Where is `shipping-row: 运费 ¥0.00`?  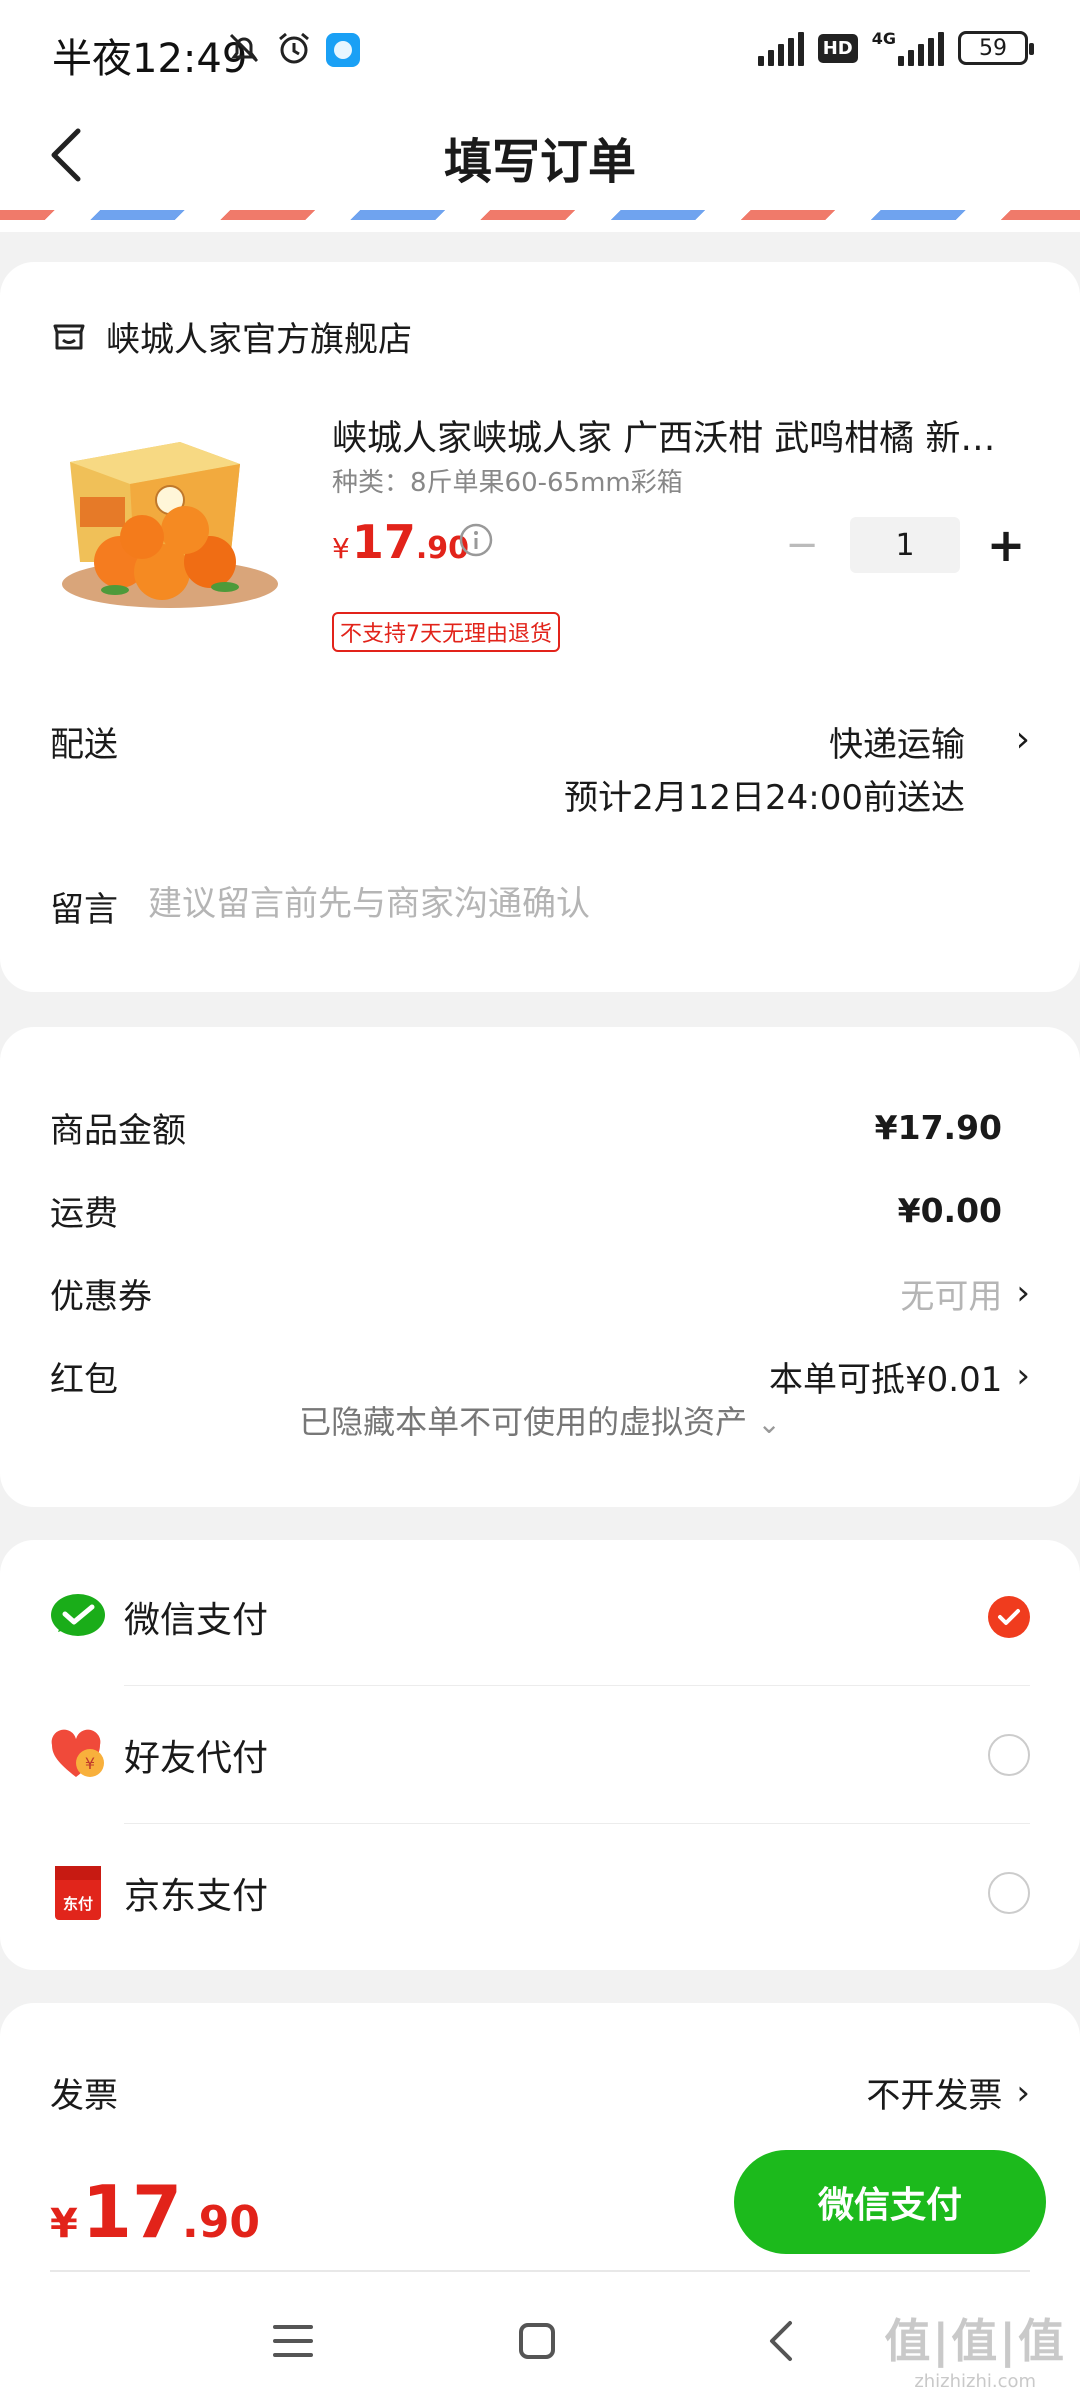 shipping-row: 运费 ¥0.00 is located at coordinates (540, 1210).